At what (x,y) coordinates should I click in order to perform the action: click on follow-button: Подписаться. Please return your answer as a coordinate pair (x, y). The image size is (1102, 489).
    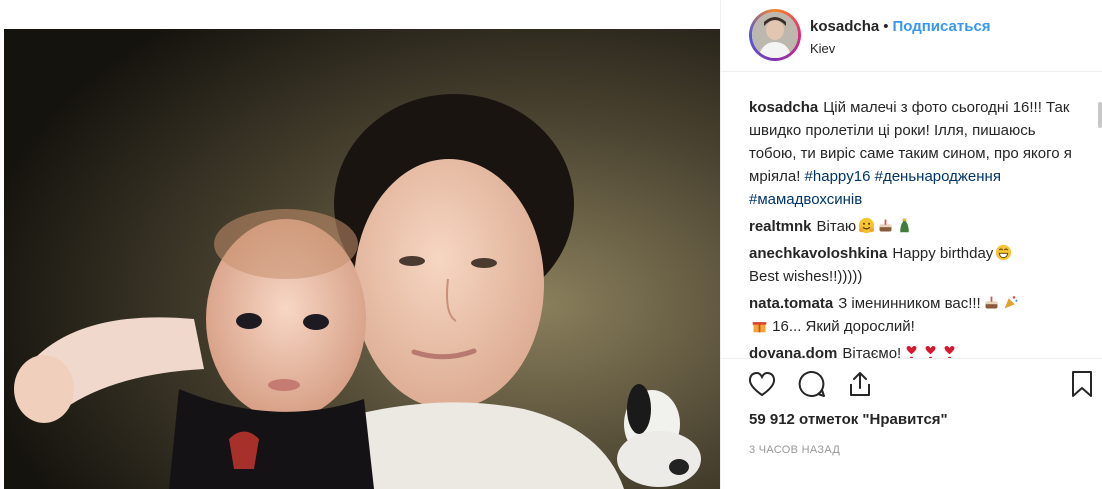
    Looking at the image, I should click on (941, 26).